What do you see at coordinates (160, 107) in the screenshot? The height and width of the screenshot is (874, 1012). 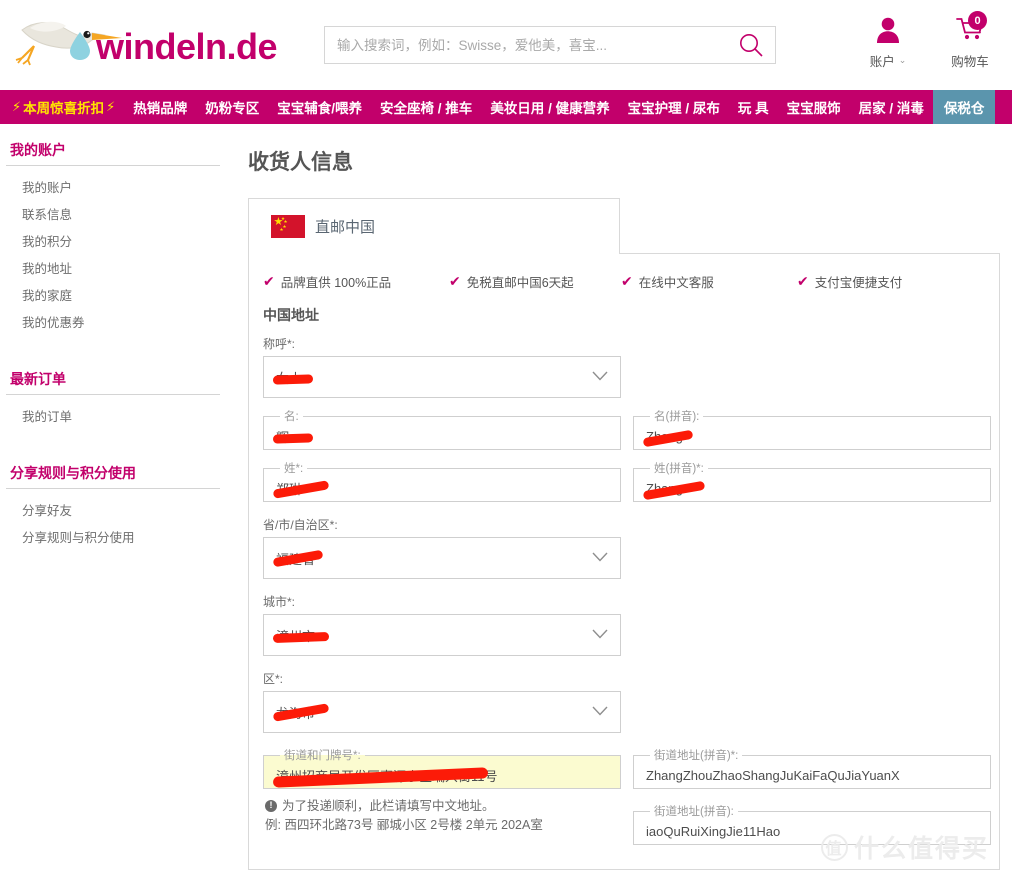 I see `nav-item-hot-brands: 热销品牌` at bounding box center [160, 107].